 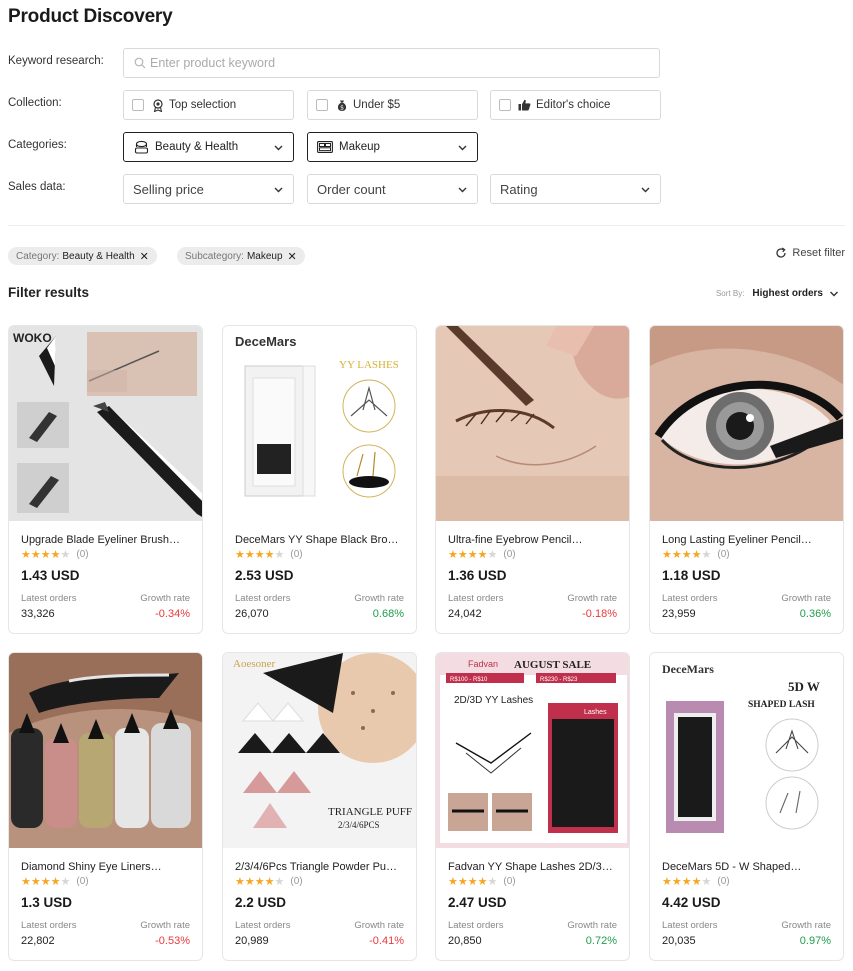 I want to click on growth-rate-value: 0.97%, so click(x=815, y=941).